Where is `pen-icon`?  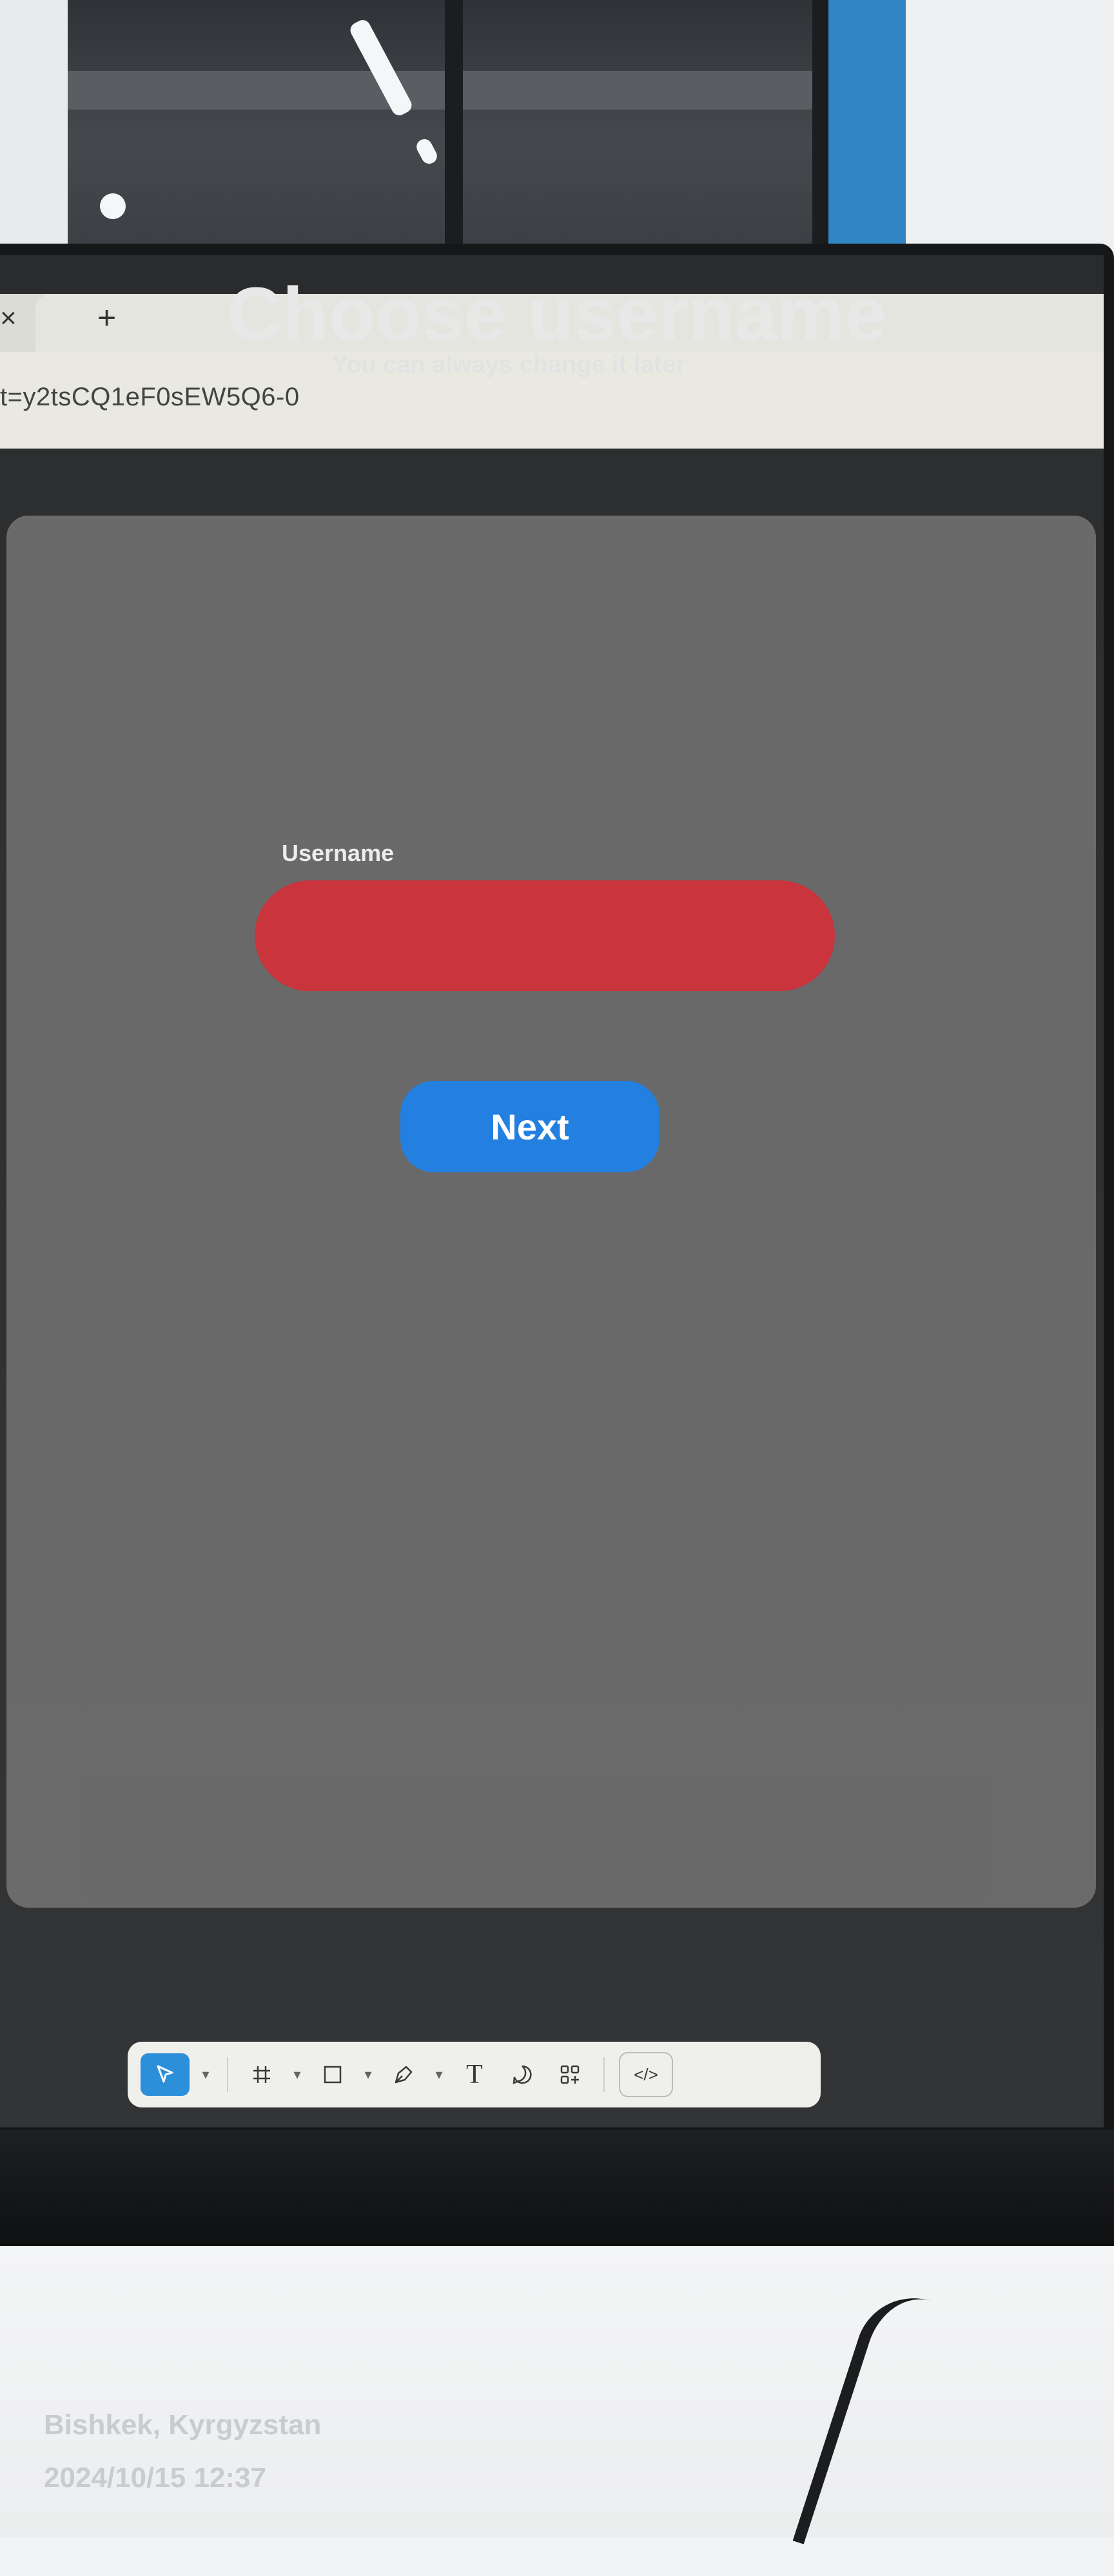
pen-icon is located at coordinates (403, 2074).